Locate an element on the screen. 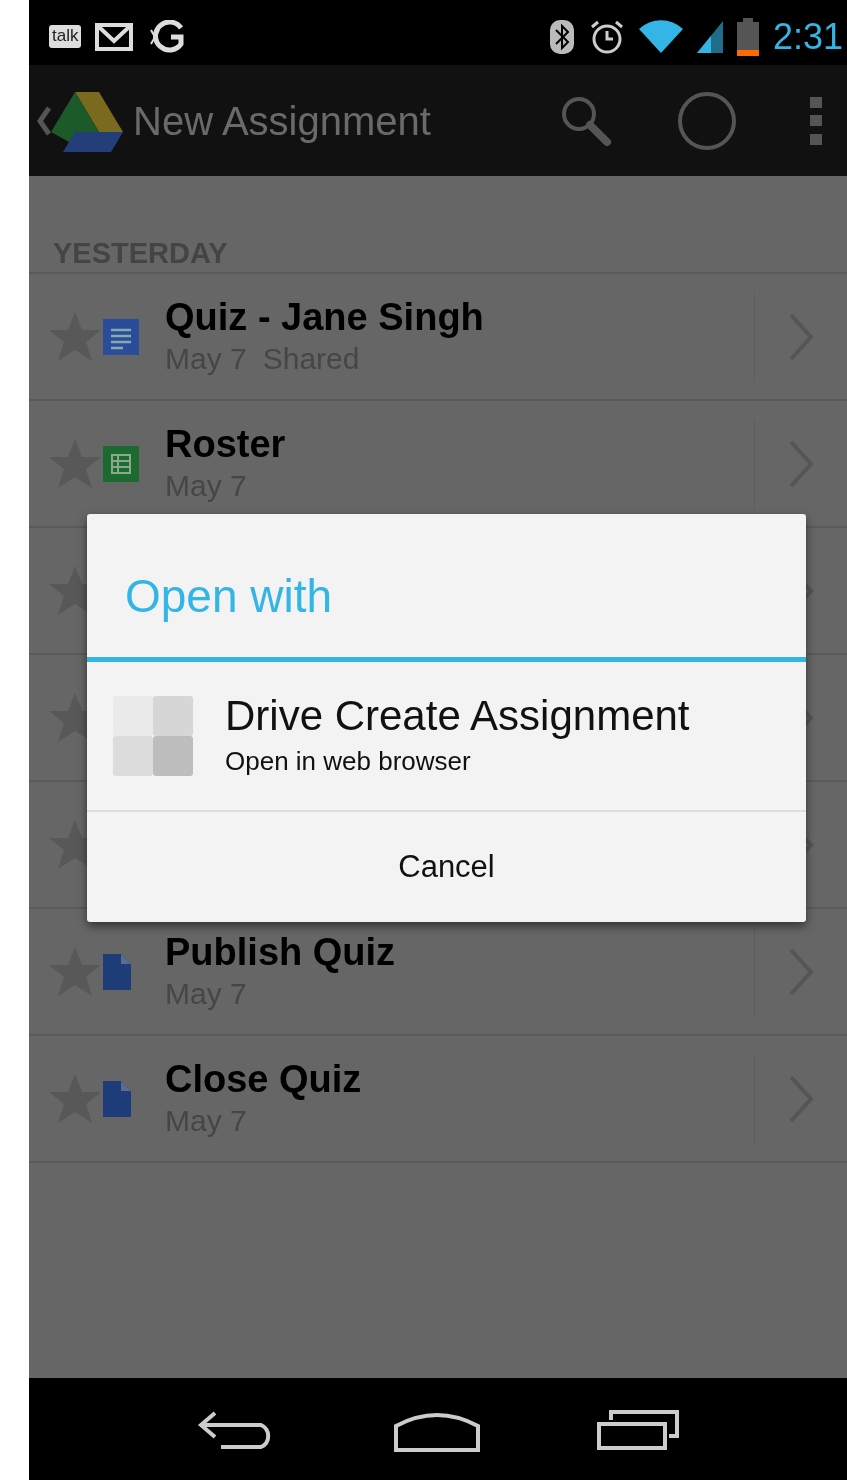  overflow-menu-icon is located at coordinates (816, 120).